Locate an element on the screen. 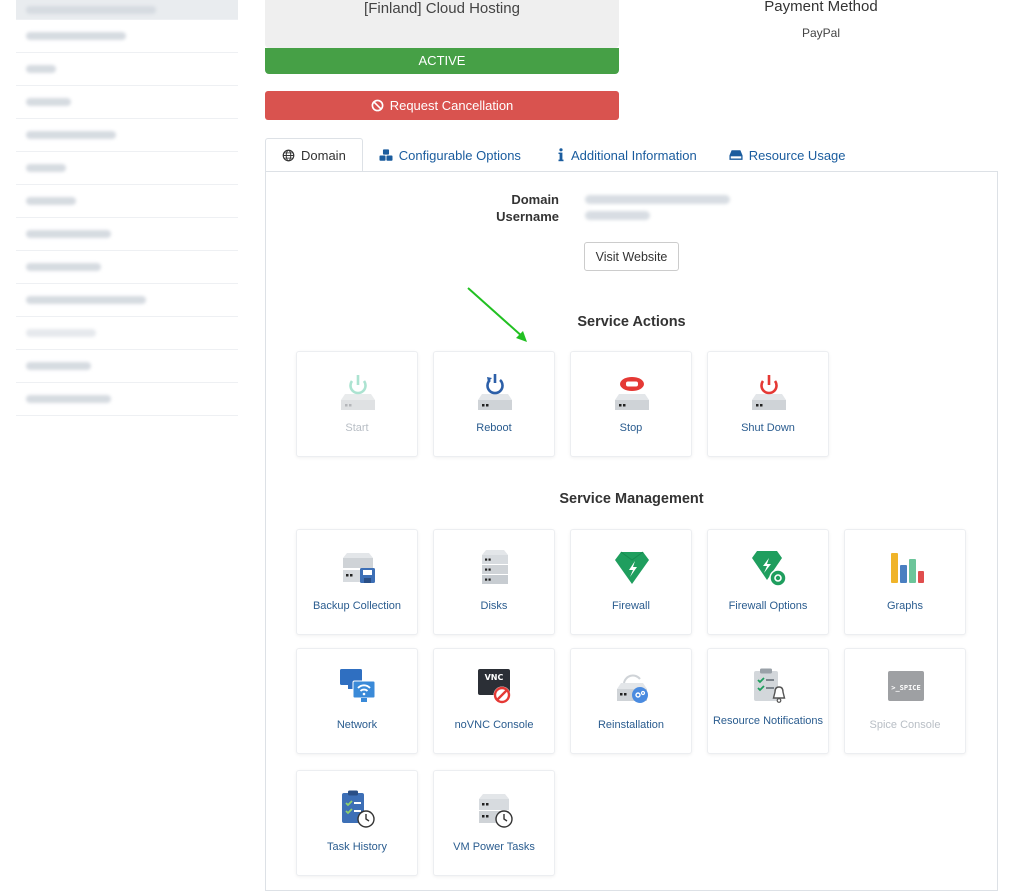 This screenshot has width=1024, height=891. card-label: VM Power Tasks is located at coordinates (494, 847).